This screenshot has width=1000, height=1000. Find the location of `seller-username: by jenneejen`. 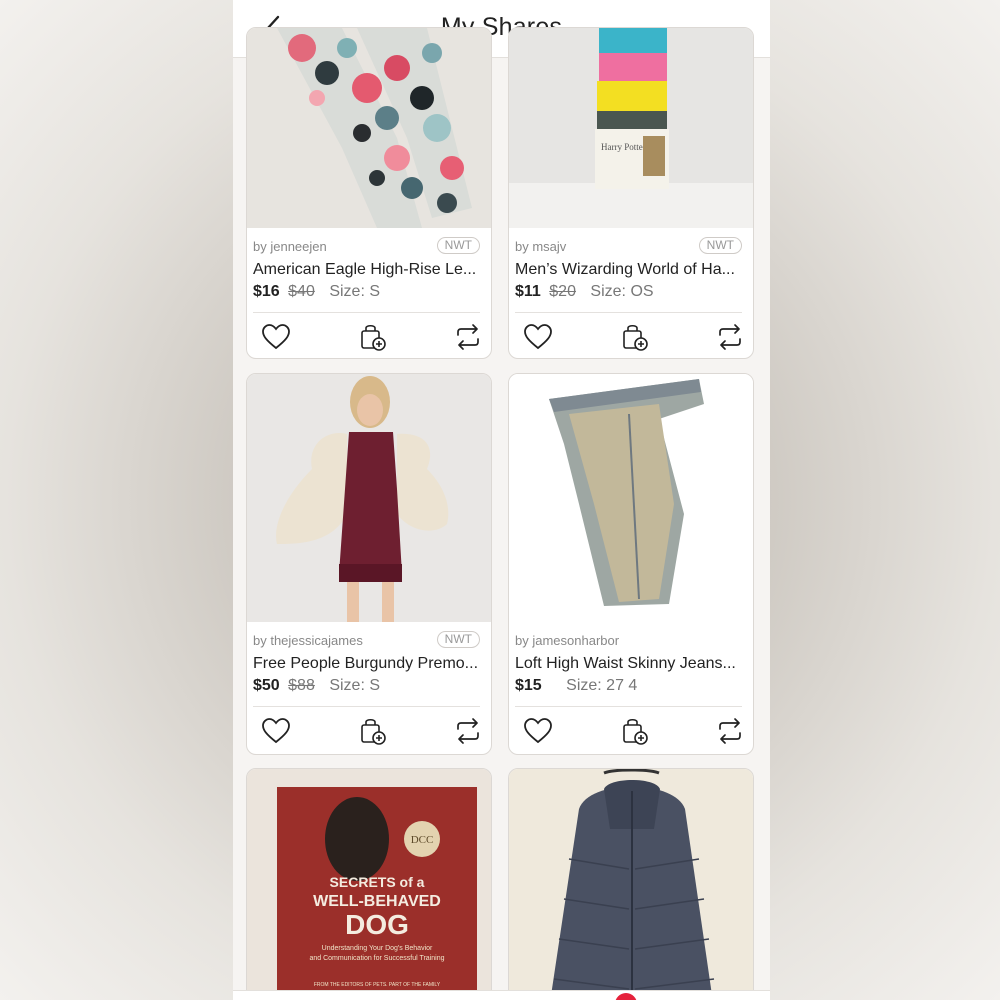

seller-username: by jenneejen is located at coordinates (290, 246).